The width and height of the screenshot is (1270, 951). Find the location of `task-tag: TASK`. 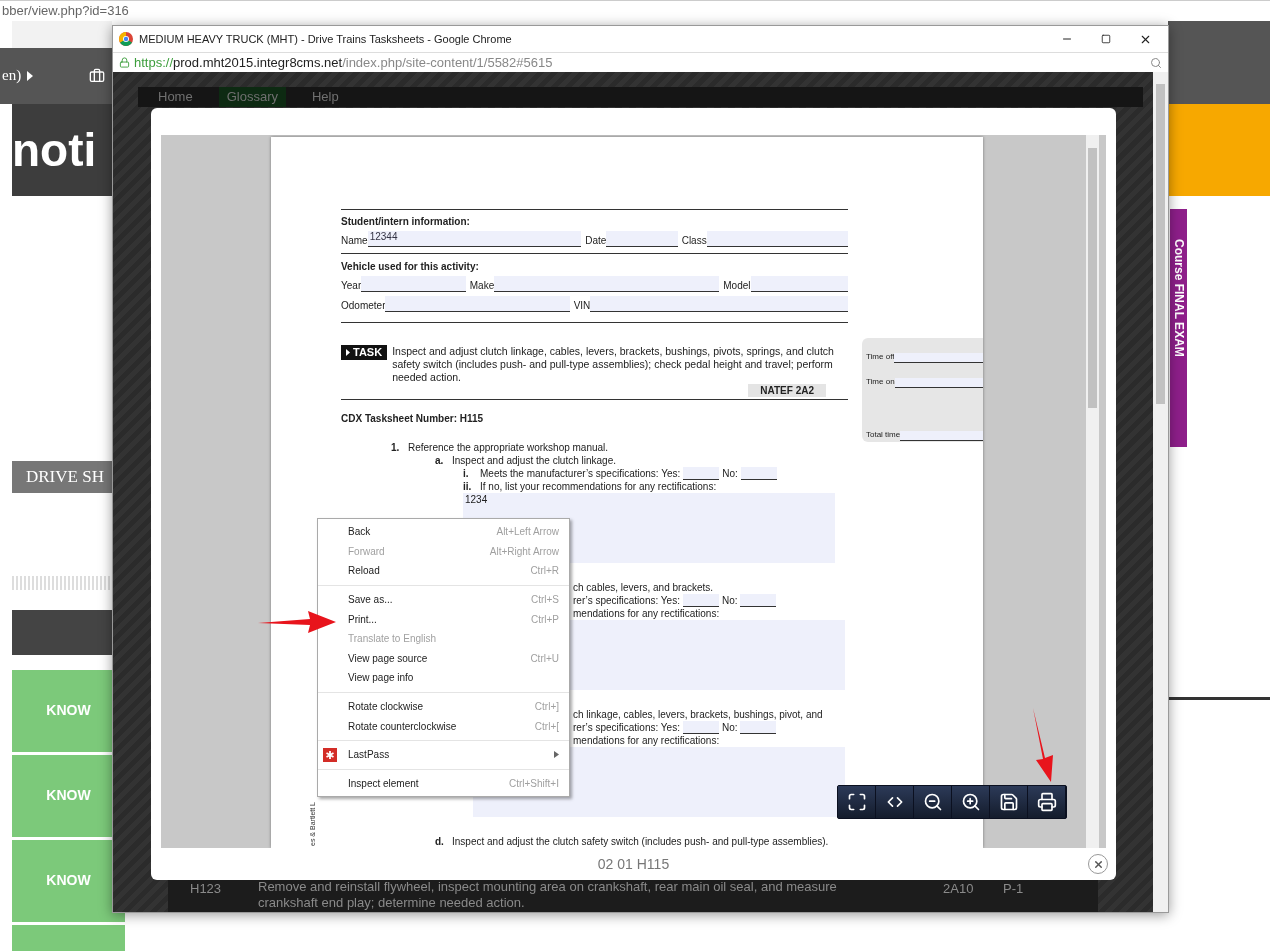

task-tag: TASK is located at coordinates (364, 352).